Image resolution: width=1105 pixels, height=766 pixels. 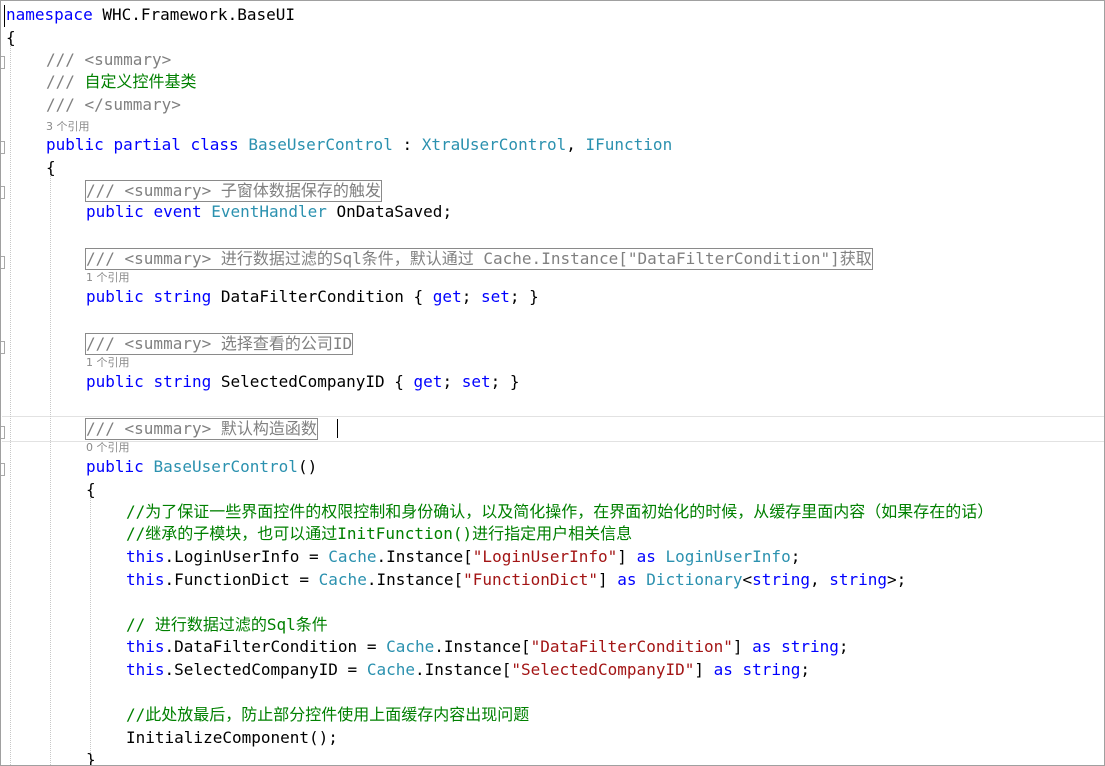 I want to click on ctor-close-brace: }, so click(x=91, y=758).